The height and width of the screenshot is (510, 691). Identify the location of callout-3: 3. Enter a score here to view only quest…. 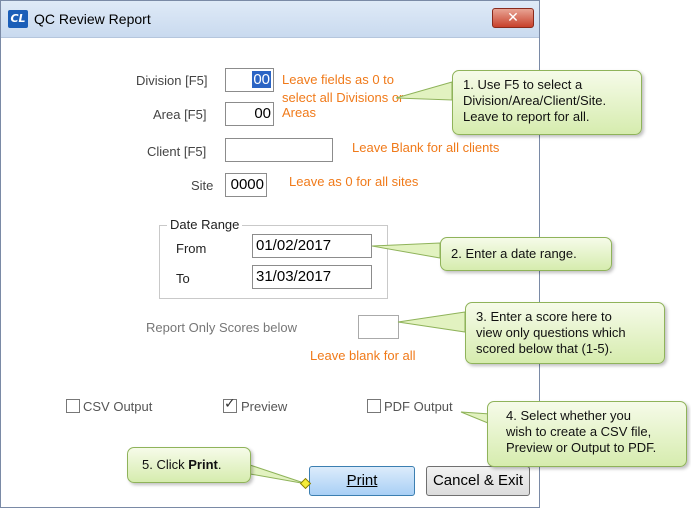
(565, 333).